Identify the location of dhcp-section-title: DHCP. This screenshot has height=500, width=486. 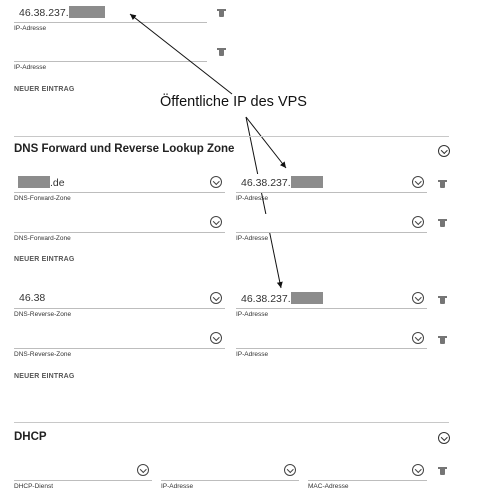
(30, 437).